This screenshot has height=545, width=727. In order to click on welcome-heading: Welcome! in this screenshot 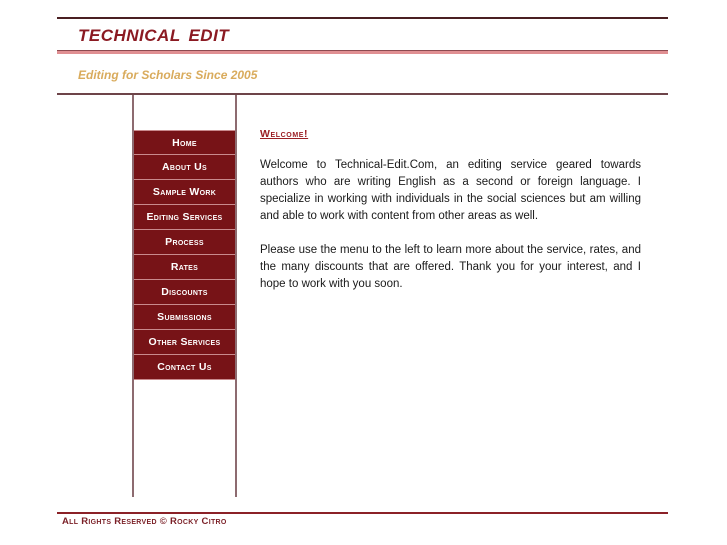, I will do `click(284, 134)`.